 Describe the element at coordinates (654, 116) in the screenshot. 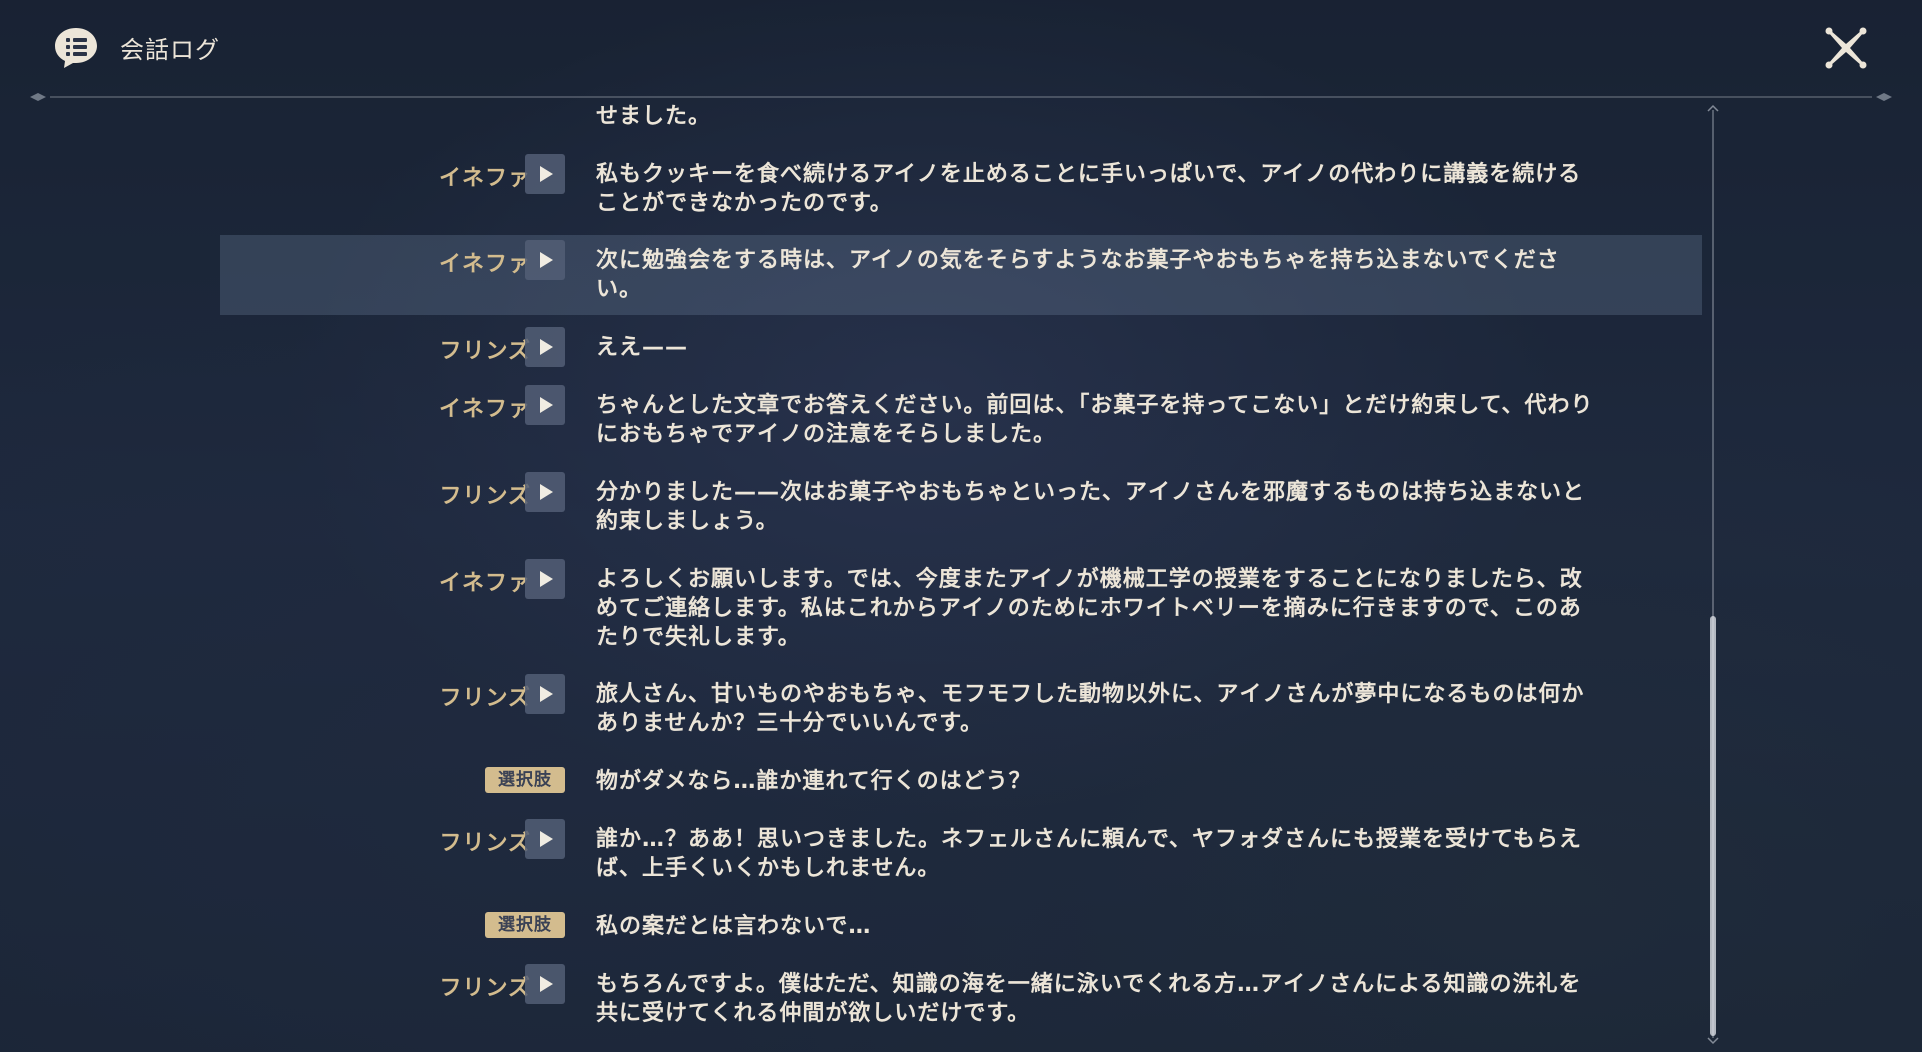

I see `log-entry-text: せました。` at that location.